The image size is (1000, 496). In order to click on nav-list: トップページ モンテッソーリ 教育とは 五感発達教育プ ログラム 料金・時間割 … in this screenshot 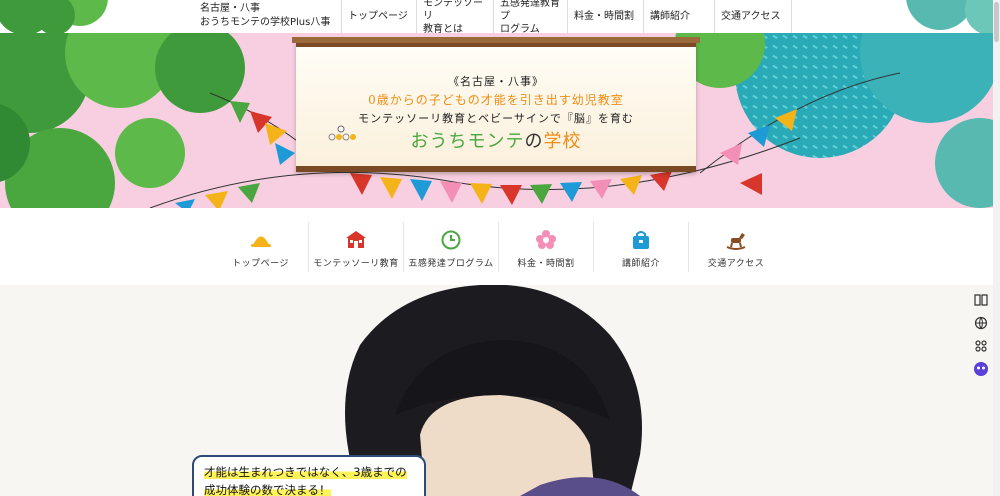, I will do `click(566, 17)`.